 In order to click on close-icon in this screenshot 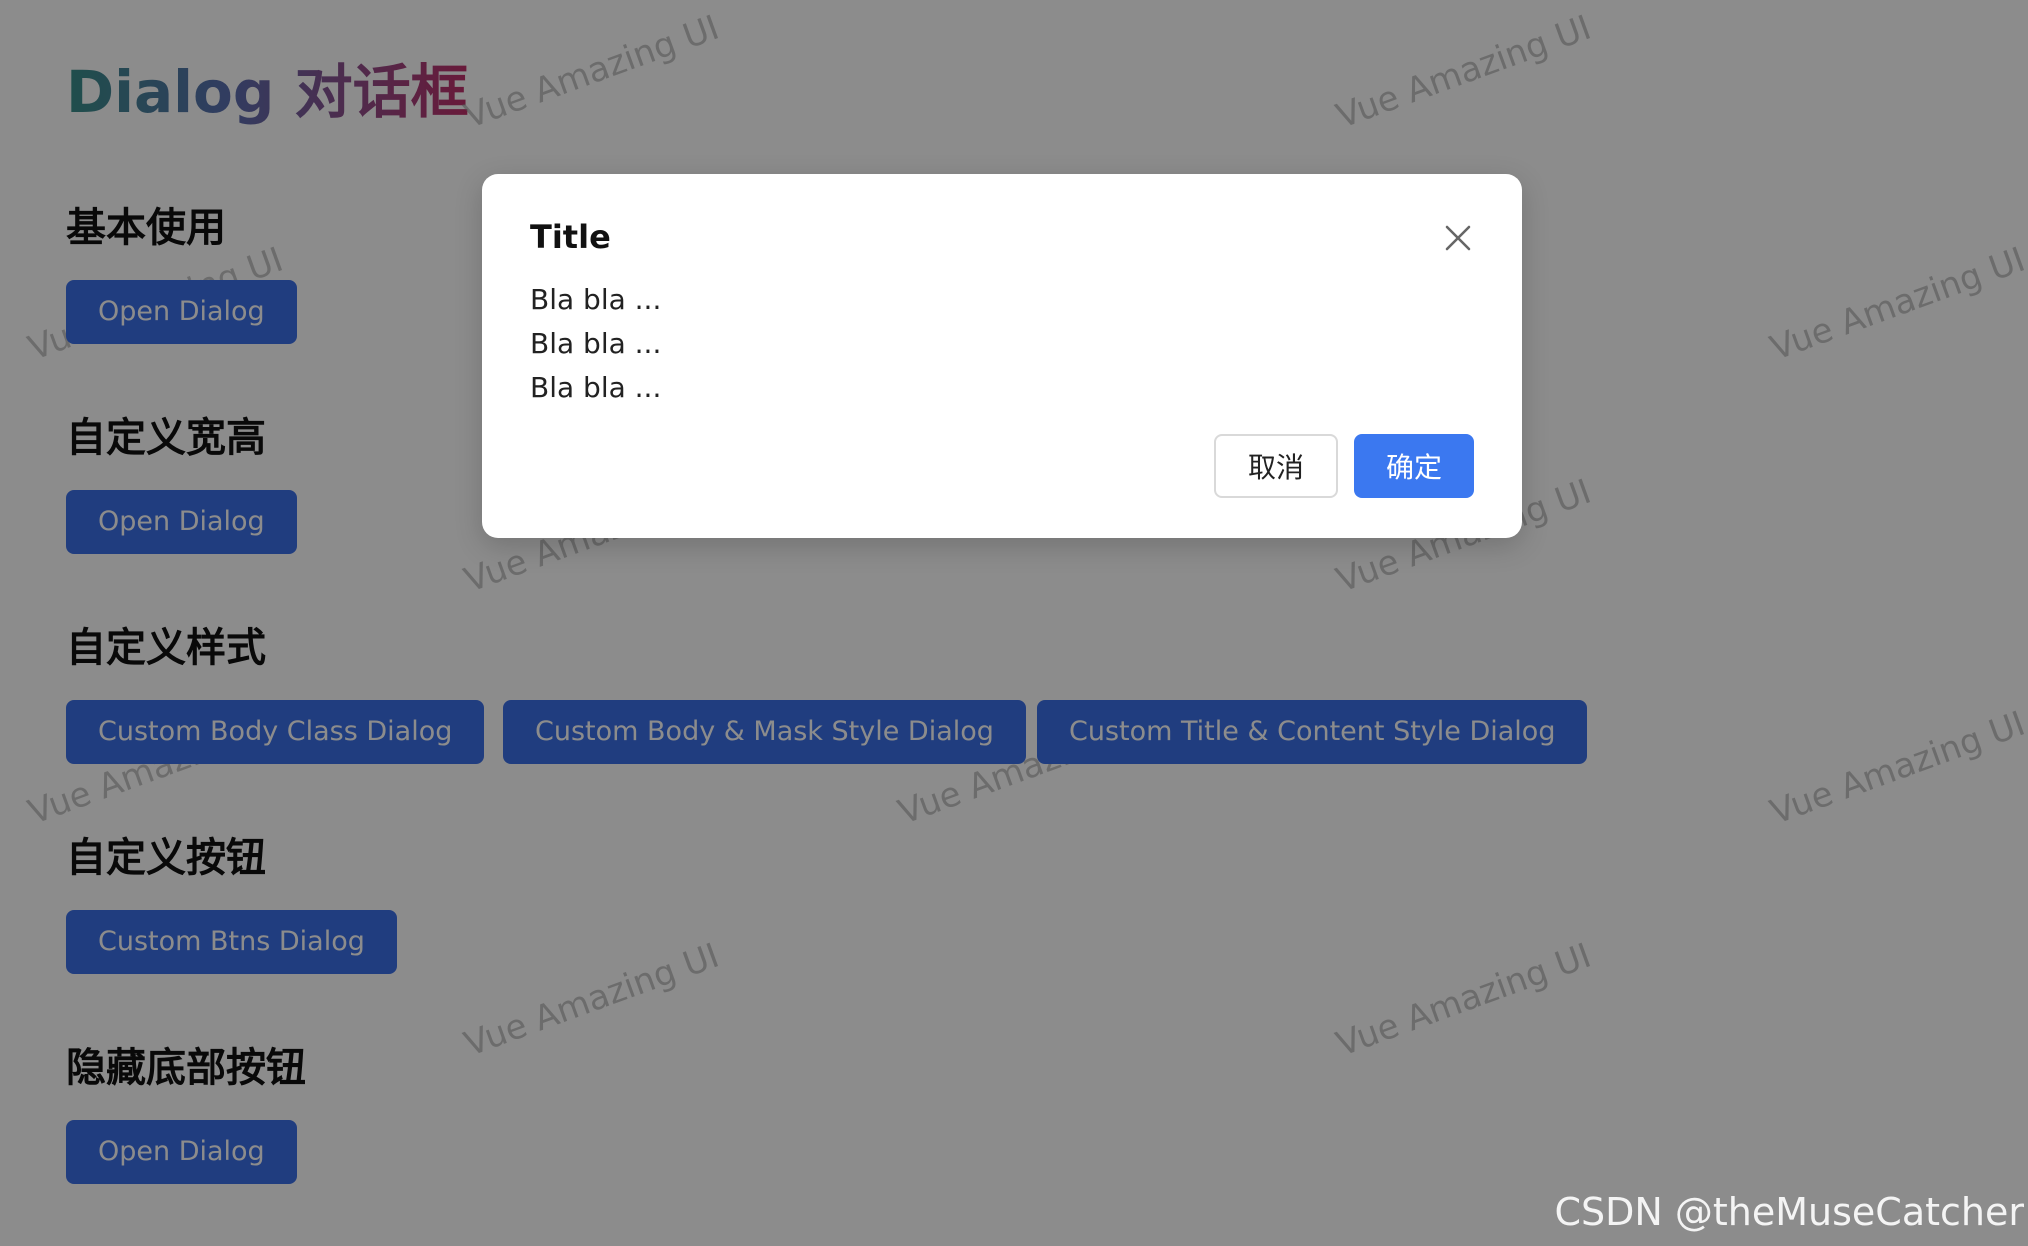, I will do `click(1458, 238)`.